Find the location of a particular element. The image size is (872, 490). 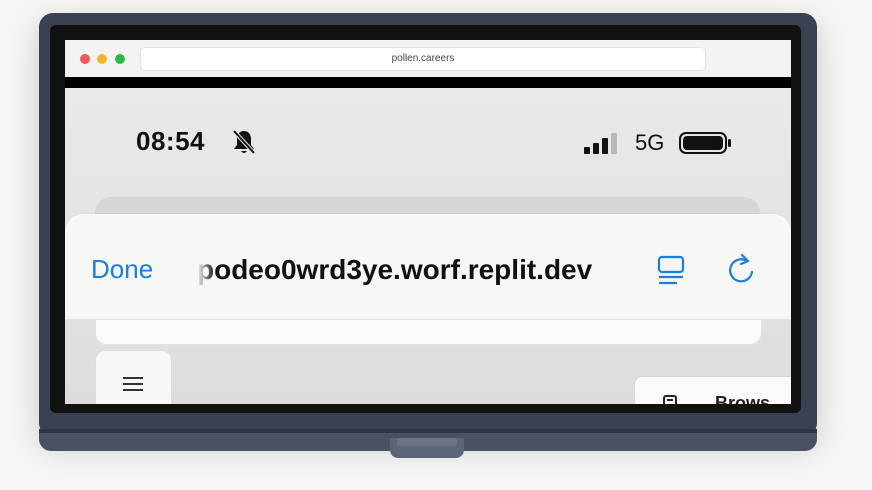

status-time: 08:54 is located at coordinates (170, 141).